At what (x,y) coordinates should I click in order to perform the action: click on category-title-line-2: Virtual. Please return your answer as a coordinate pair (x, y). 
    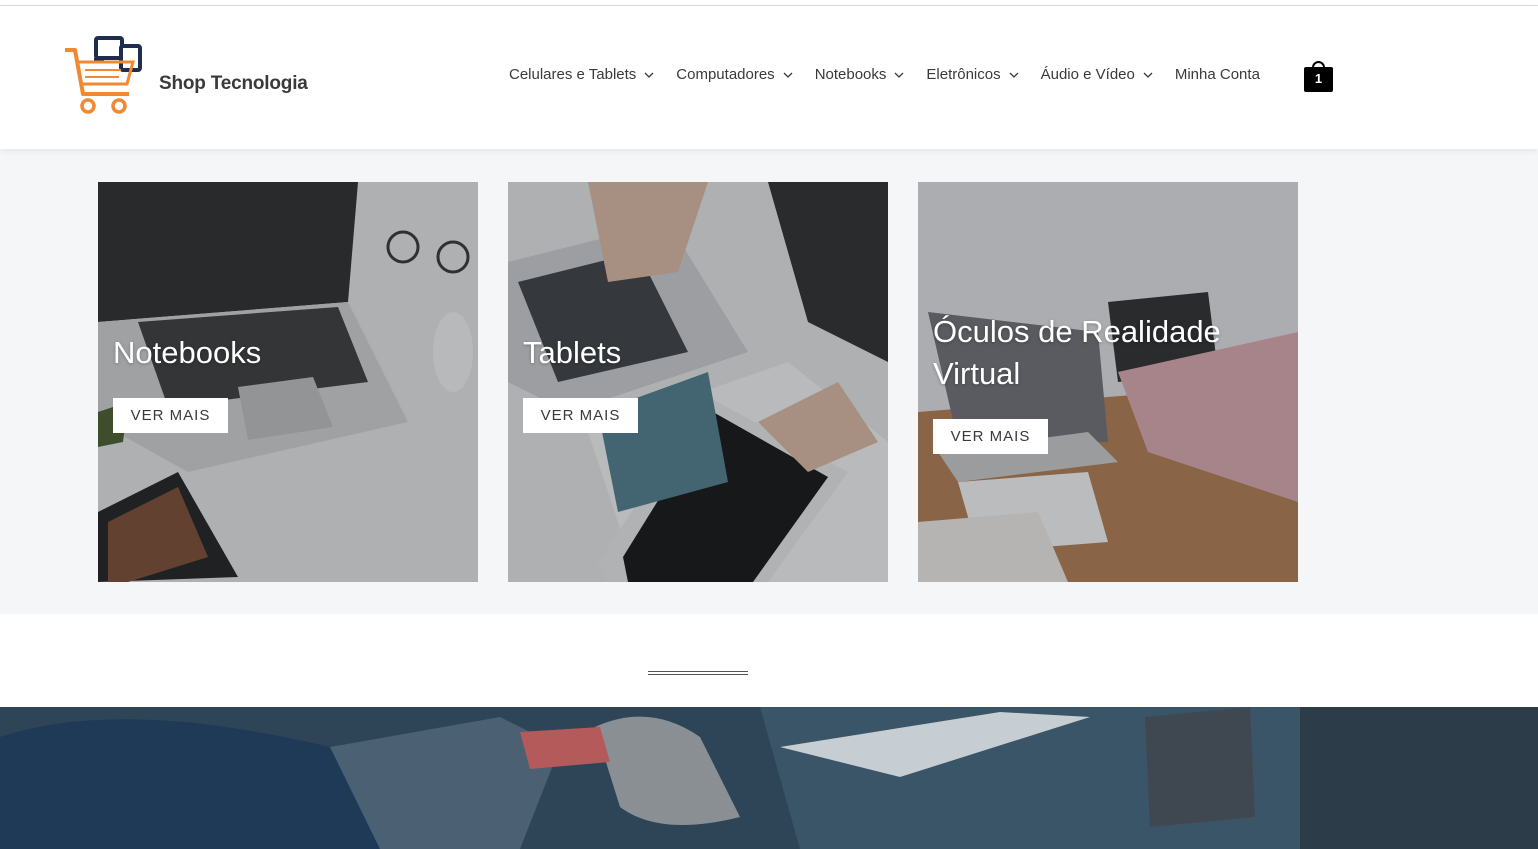
    Looking at the image, I should click on (977, 373).